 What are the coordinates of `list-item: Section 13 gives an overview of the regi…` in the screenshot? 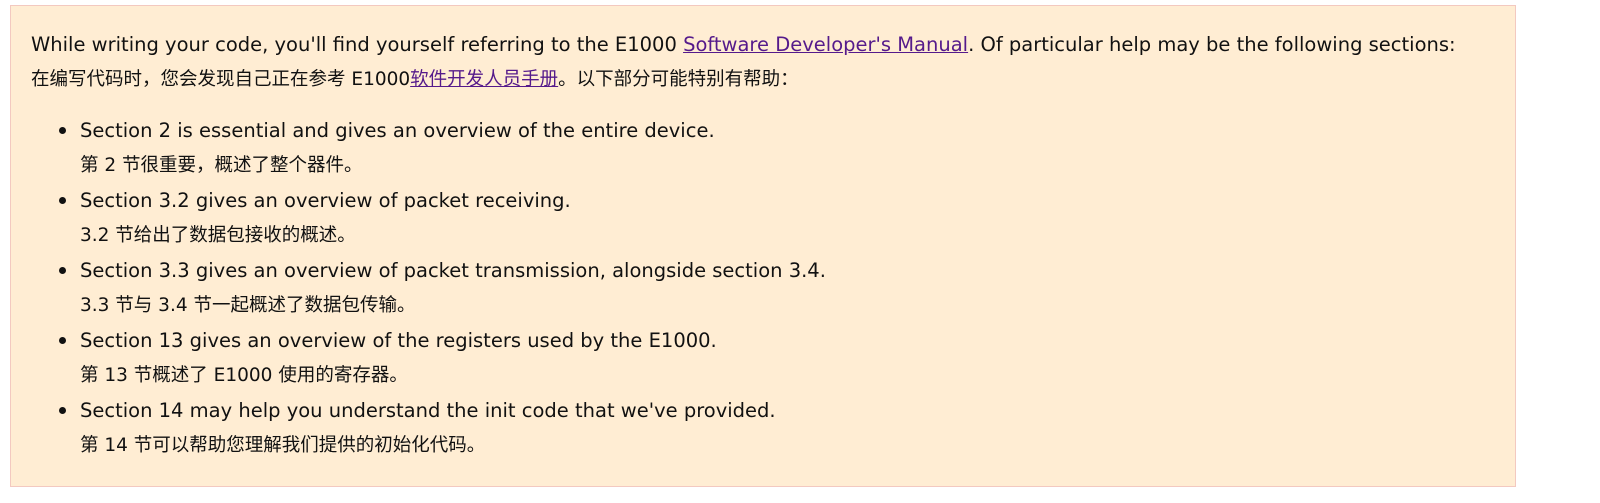 It's located at (763, 358).